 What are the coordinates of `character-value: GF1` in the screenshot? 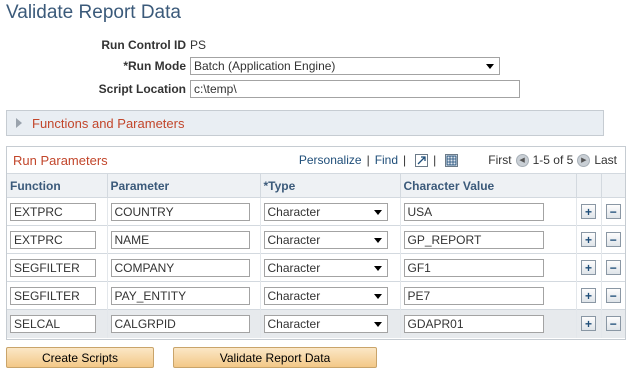 It's located at (419, 267).